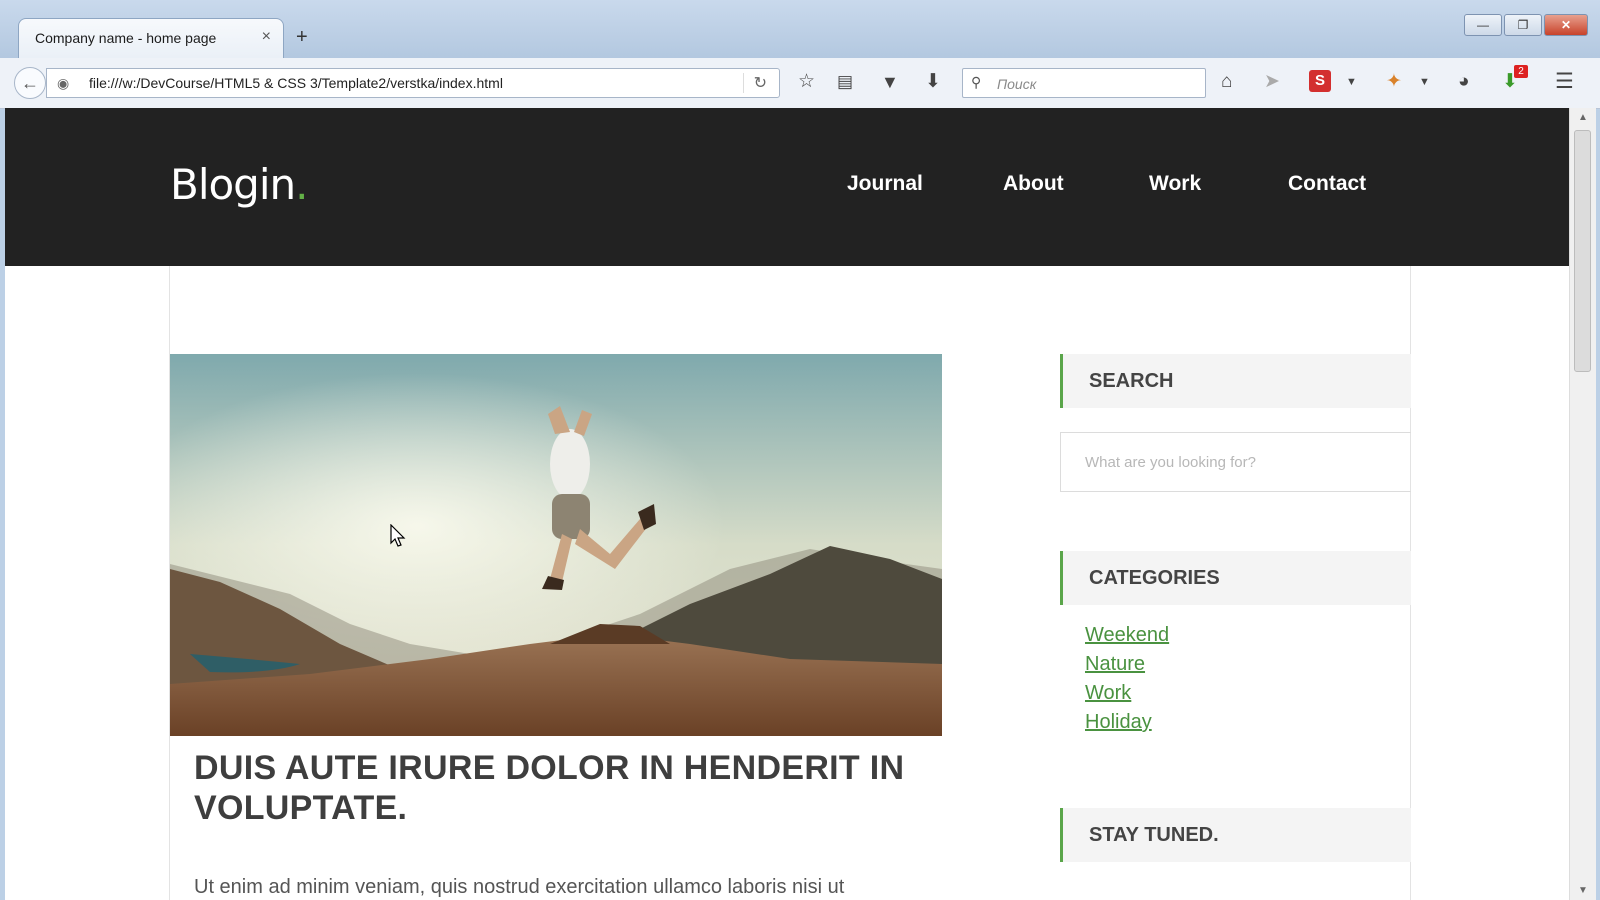 The height and width of the screenshot is (900, 1600). What do you see at coordinates (266, 37) in the screenshot?
I see `tab-close-icon: ×` at bounding box center [266, 37].